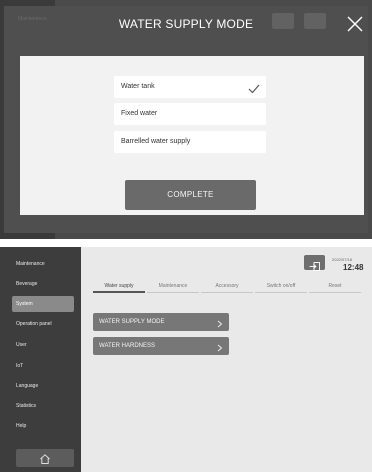 The image size is (372, 472). I want to click on tab-accessory: Accessory, so click(227, 287).